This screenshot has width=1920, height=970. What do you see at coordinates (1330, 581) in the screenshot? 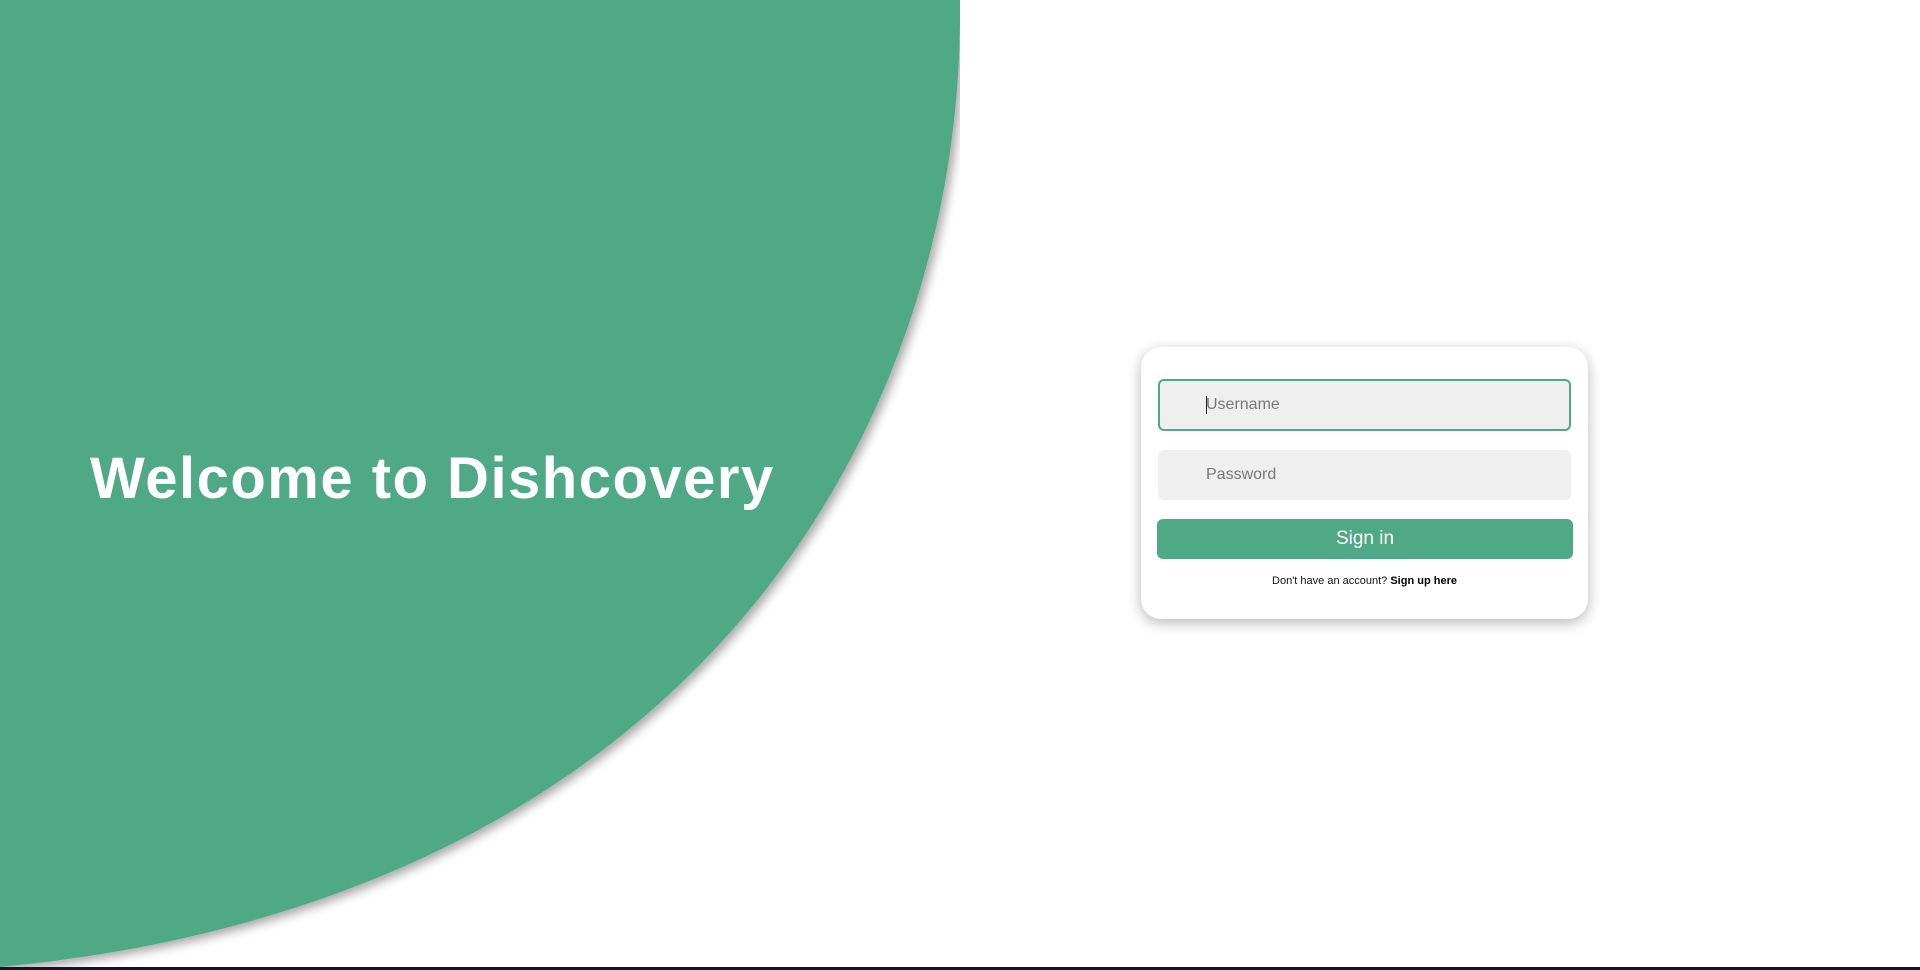
I see `signup-prompt: Don't have an account?` at bounding box center [1330, 581].